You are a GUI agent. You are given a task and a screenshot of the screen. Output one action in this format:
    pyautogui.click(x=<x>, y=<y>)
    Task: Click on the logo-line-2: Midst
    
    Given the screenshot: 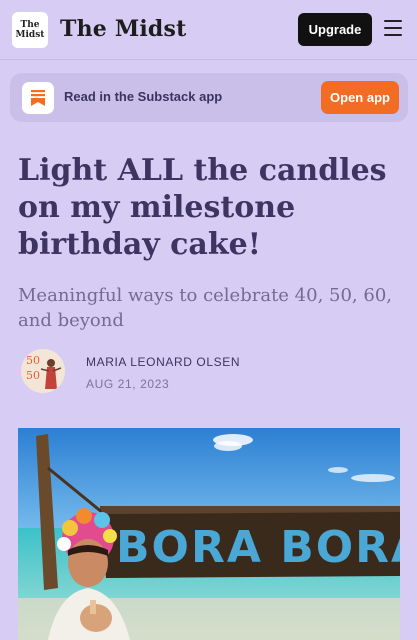 What is the action you would take?
    pyautogui.click(x=30, y=35)
    